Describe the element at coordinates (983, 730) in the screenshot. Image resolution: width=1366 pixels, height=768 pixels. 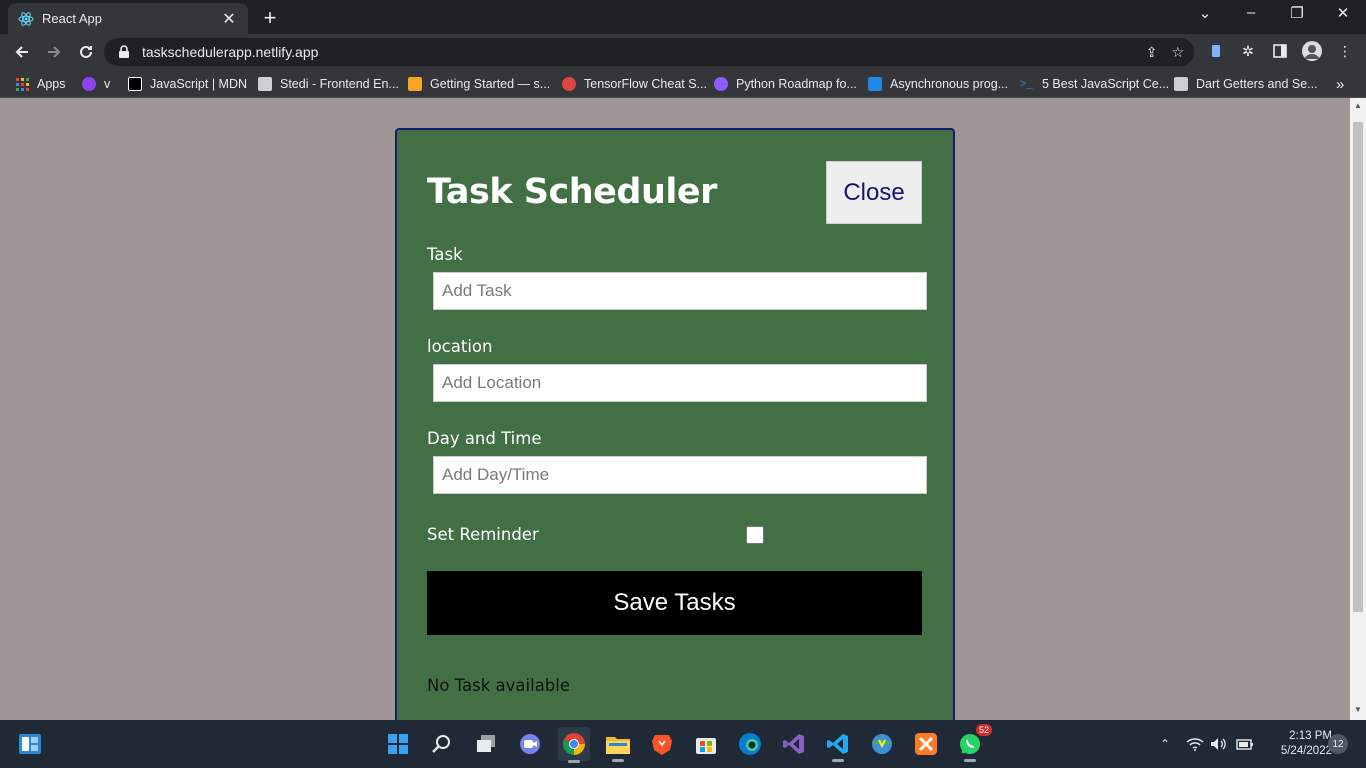
I see `whatsapp-unread-badge: 52` at that location.